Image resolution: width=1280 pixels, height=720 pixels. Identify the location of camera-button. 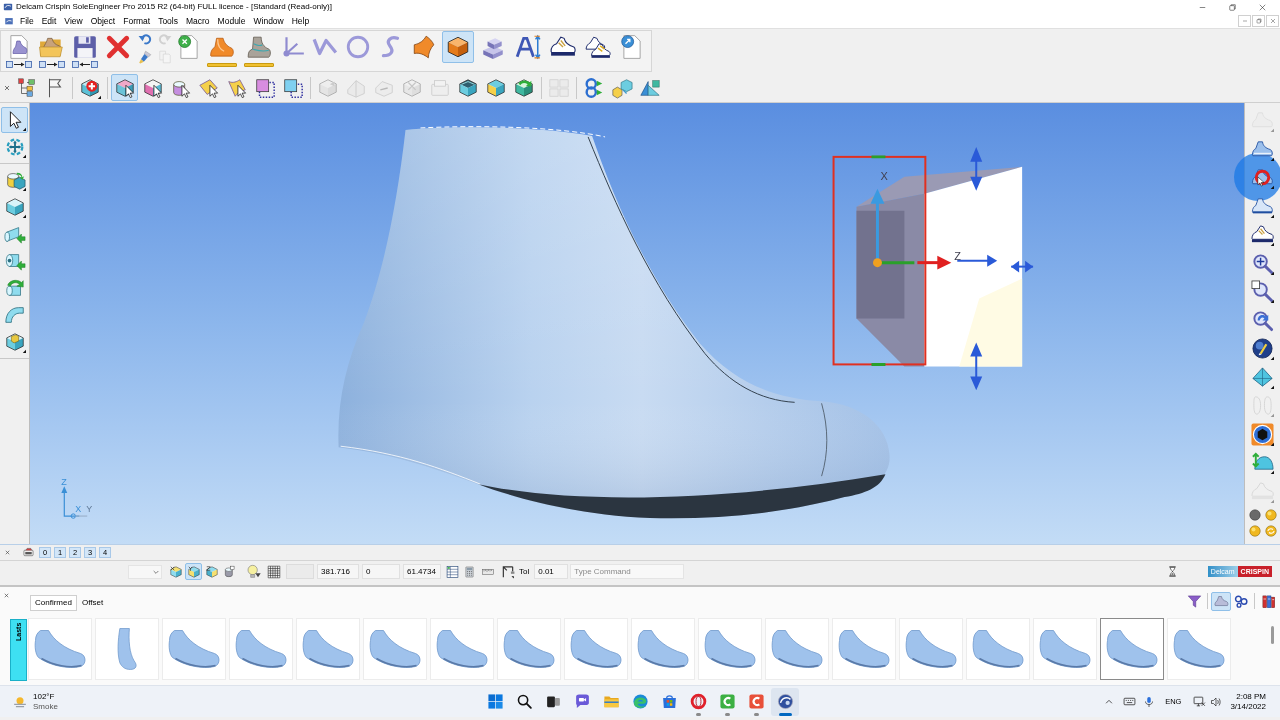
(1262, 434).